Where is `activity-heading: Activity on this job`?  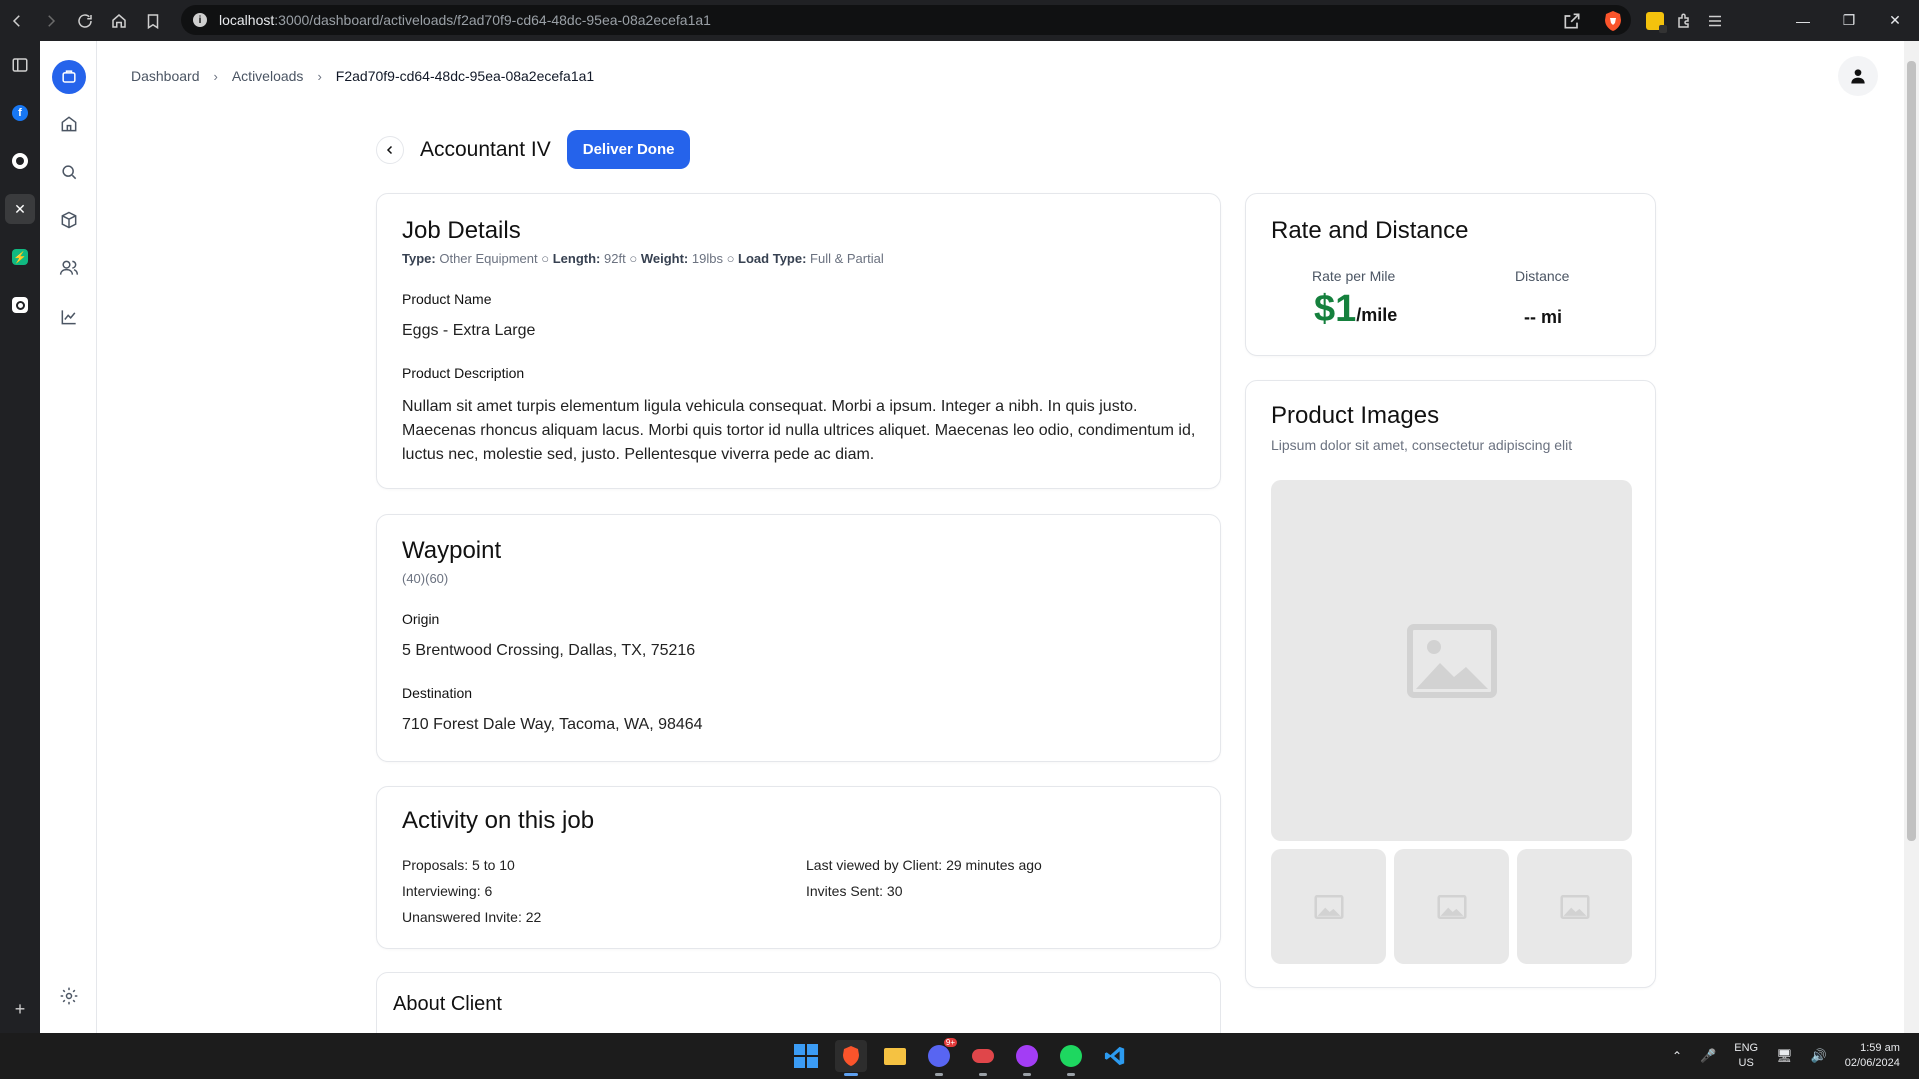 activity-heading: Activity on this job is located at coordinates (498, 820).